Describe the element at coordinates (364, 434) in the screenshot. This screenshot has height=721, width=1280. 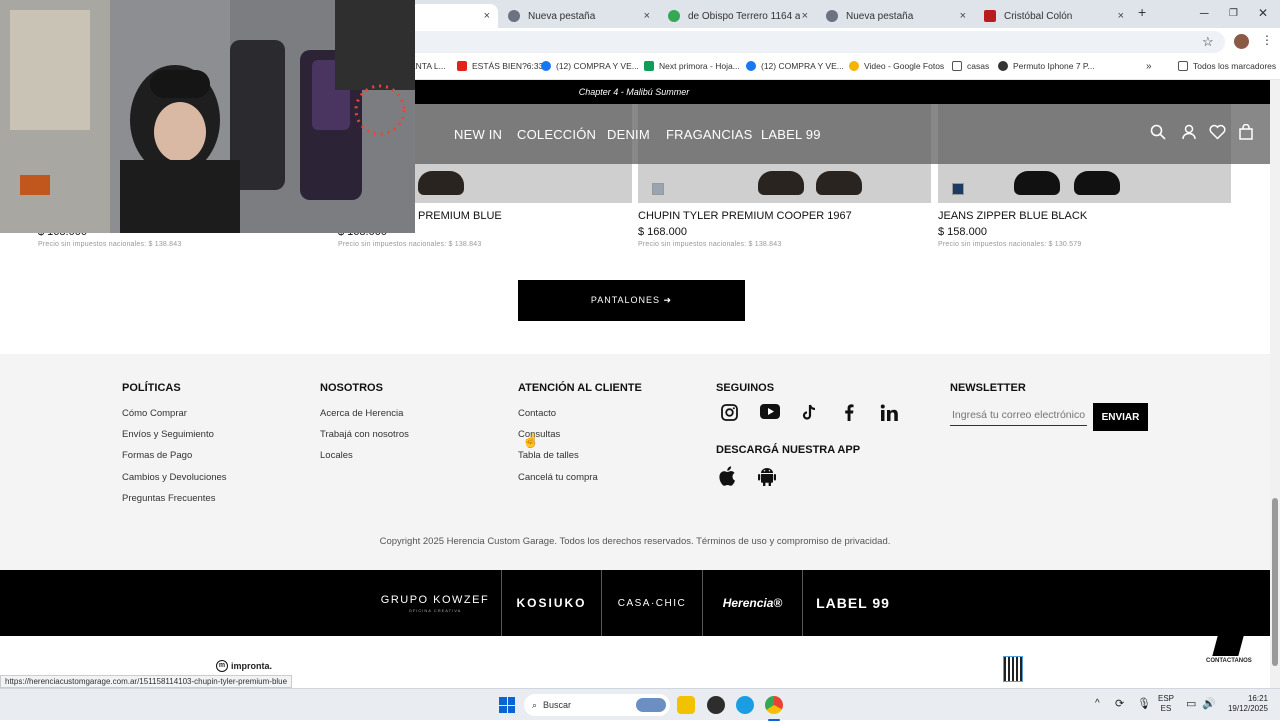
I see `footer-link: Trabajá con nosotros` at that location.